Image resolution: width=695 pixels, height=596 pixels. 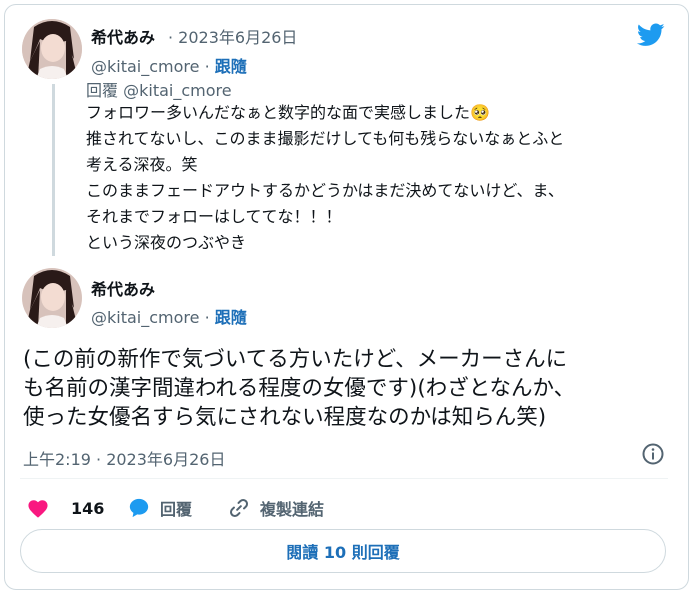 What do you see at coordinates (124, 458) in the screenshot?
I see `tweet-timestamp: 上午2:19 · 2023年6月26日` at bounding box center [124, 458].